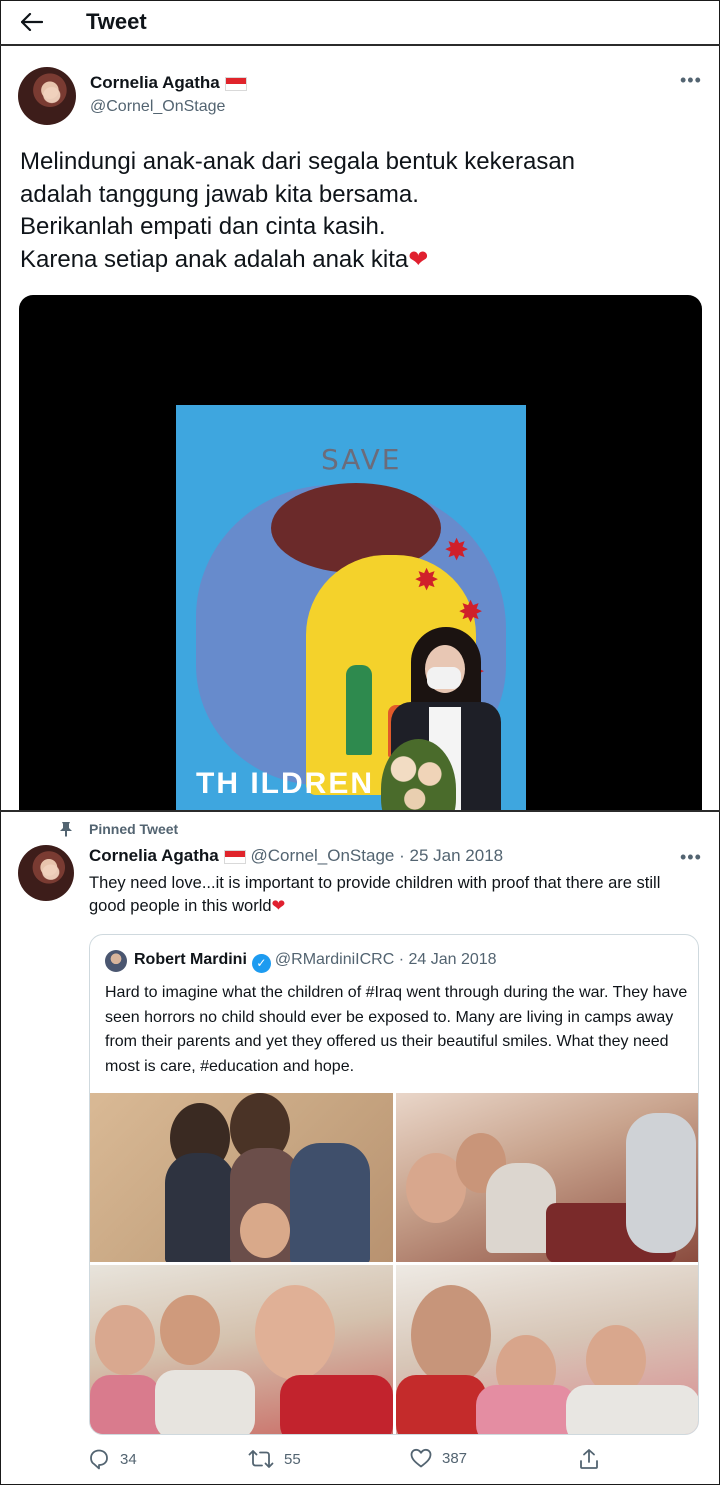 This screenshot has width=720, height=1485. Describe the element at coordinates (66, 829) in the screenshot. I see `pin-icon` at that location.